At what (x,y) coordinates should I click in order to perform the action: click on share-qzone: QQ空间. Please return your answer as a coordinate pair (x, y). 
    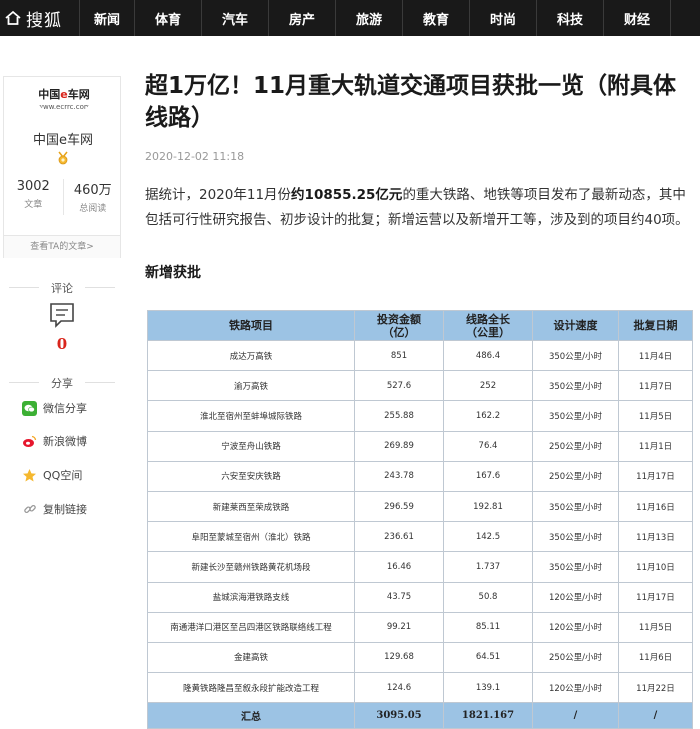
    Looking at the image, I should click on (52, 475).